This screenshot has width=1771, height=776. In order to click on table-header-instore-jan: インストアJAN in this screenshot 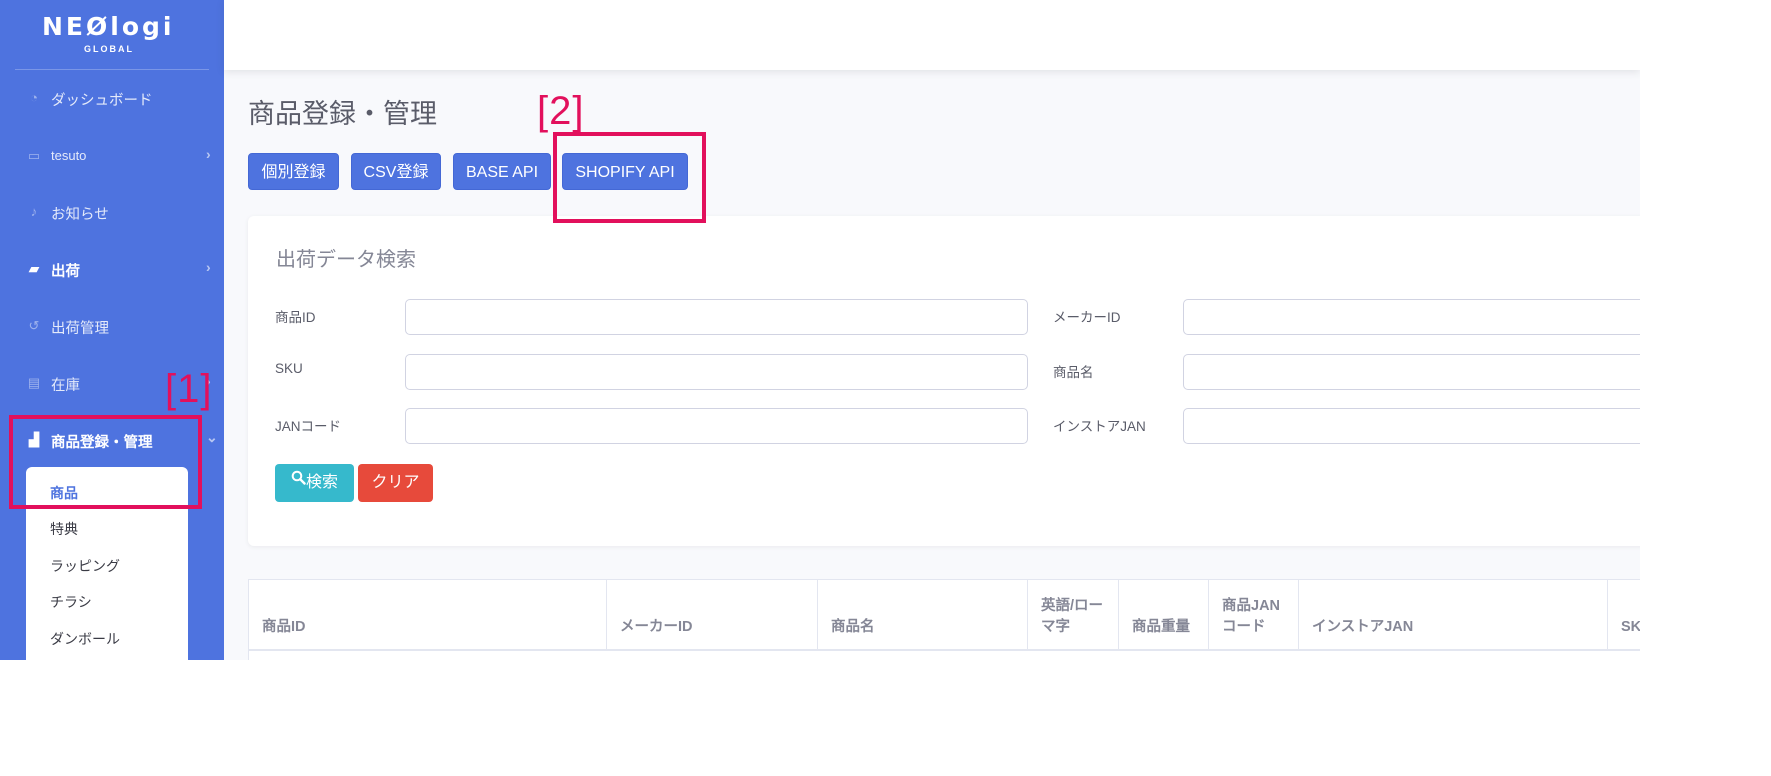, I will do `click(1453, 615)`.